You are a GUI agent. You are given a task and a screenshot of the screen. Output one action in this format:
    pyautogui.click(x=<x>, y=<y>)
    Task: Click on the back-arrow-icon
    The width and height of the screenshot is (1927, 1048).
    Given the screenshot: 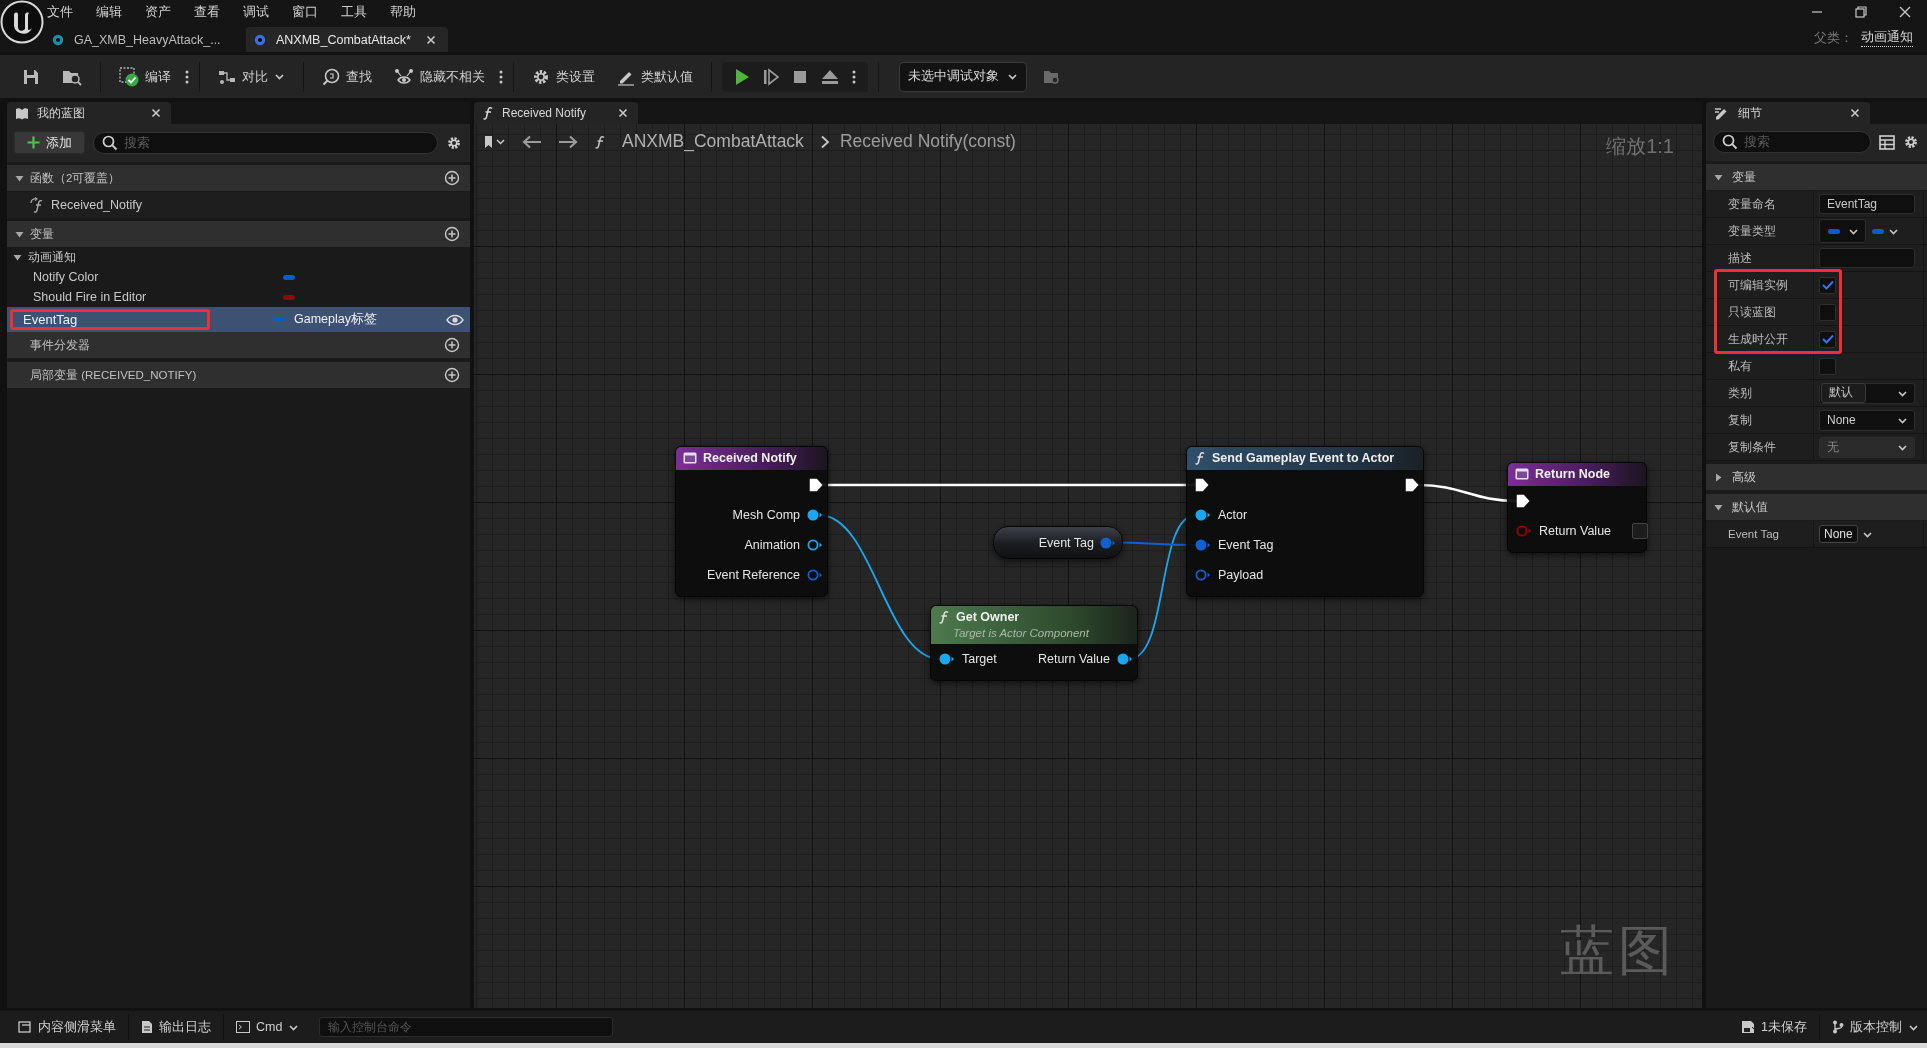 What is the action you would take?
    pyautogui.click(x=532, y=141)
    